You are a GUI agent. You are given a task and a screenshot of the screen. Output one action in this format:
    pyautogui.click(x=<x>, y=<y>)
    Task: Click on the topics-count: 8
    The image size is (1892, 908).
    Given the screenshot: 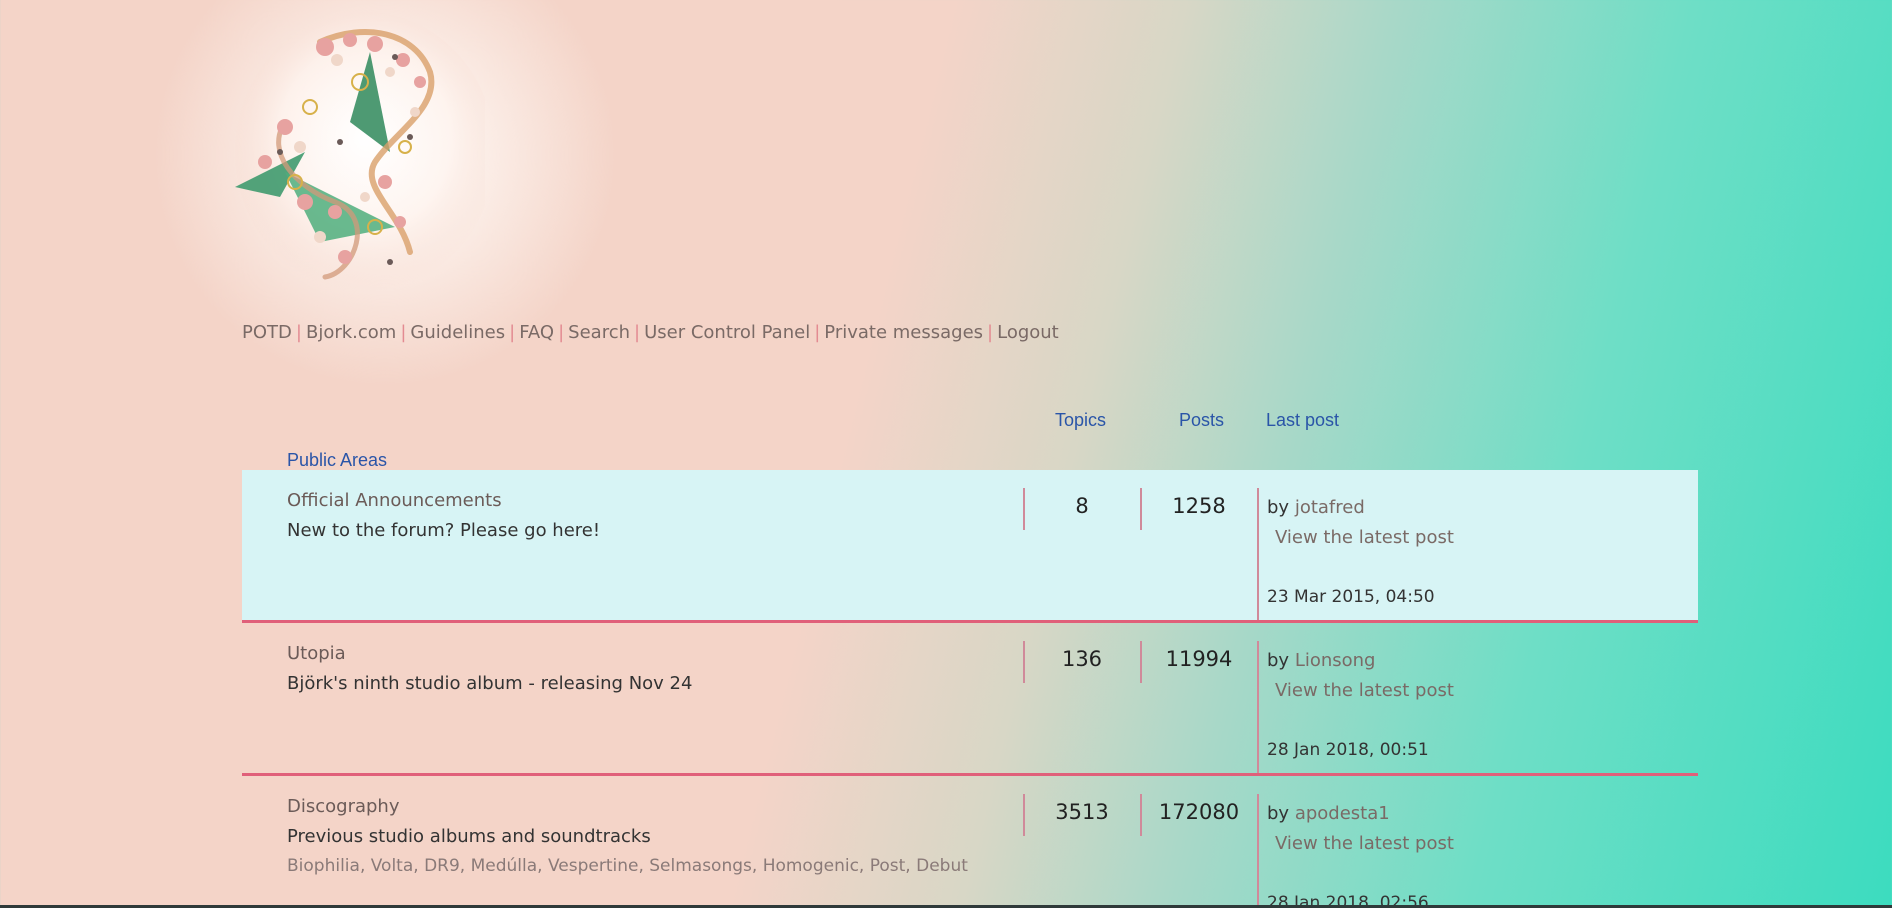 What is the action you would take?
    pyautogui.click(x=1082, y=506)
    